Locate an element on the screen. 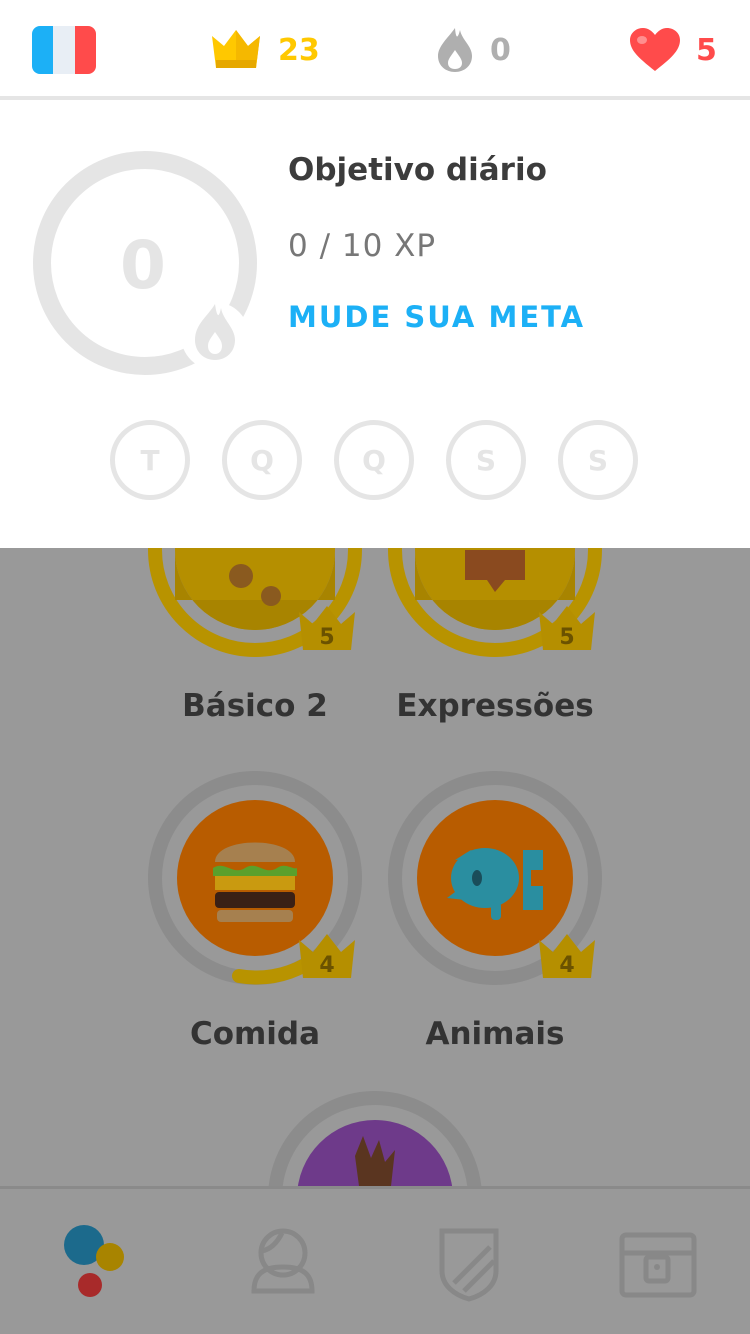 This screenshot has width=750, height=1334. skill-name: Básico 2 is located at coordinates (255, 706).